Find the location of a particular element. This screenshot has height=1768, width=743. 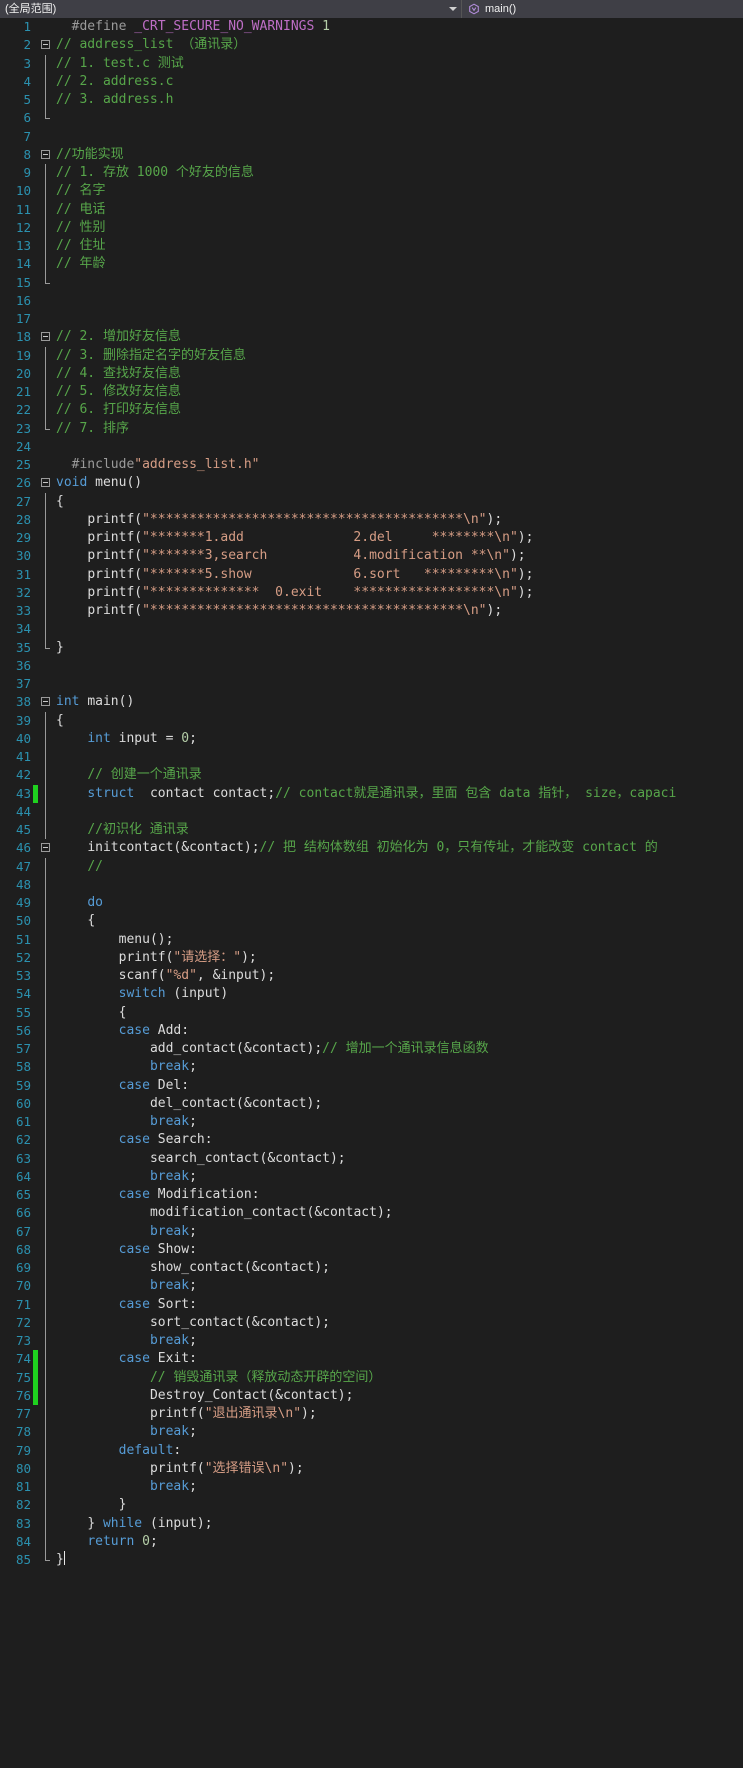

code-line: 58 break; is located at coordinates (371, 1067).